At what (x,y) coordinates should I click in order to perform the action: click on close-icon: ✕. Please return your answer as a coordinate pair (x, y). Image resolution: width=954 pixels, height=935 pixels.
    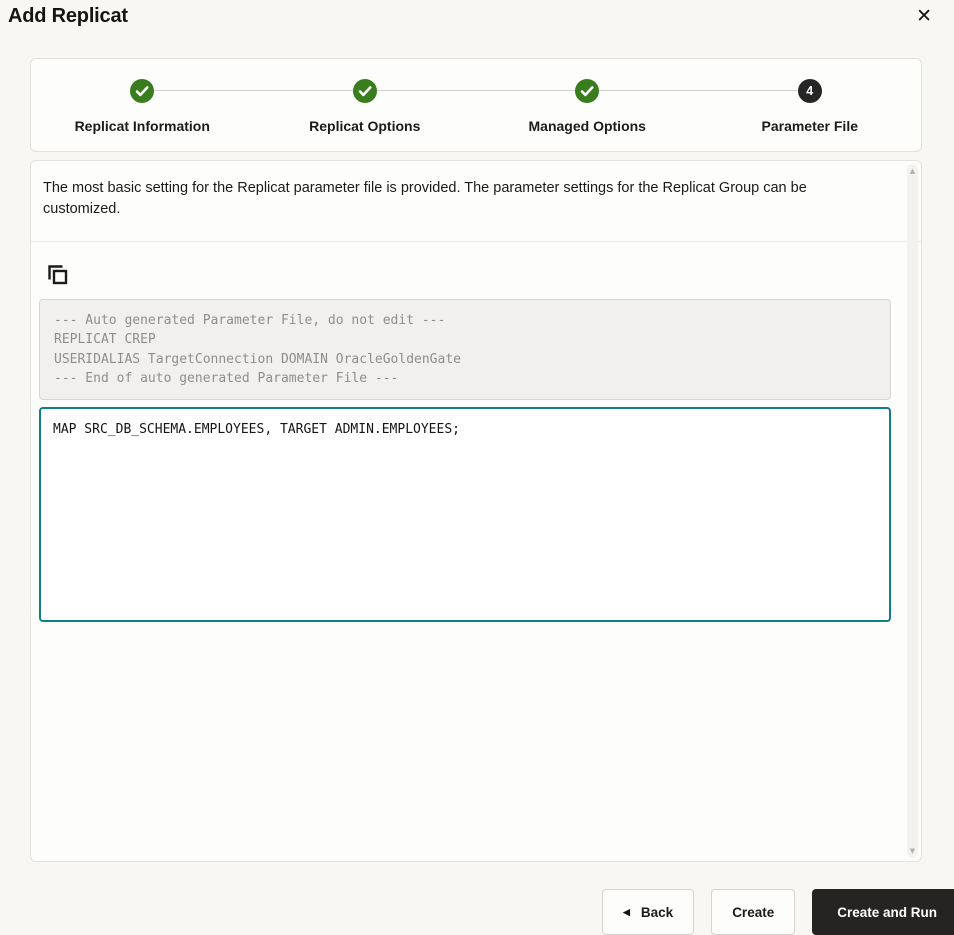
    Looking at the image, I should click on (924, 16).